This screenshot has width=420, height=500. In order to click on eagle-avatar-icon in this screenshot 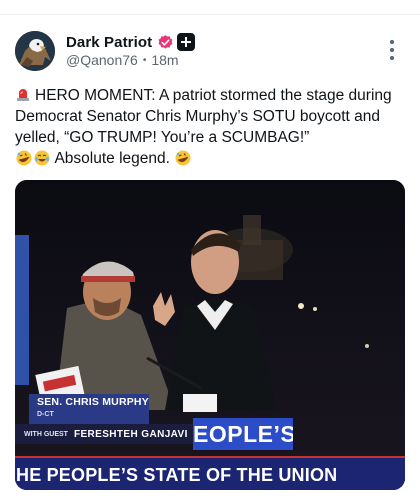, I will do `click(35, 51)`.